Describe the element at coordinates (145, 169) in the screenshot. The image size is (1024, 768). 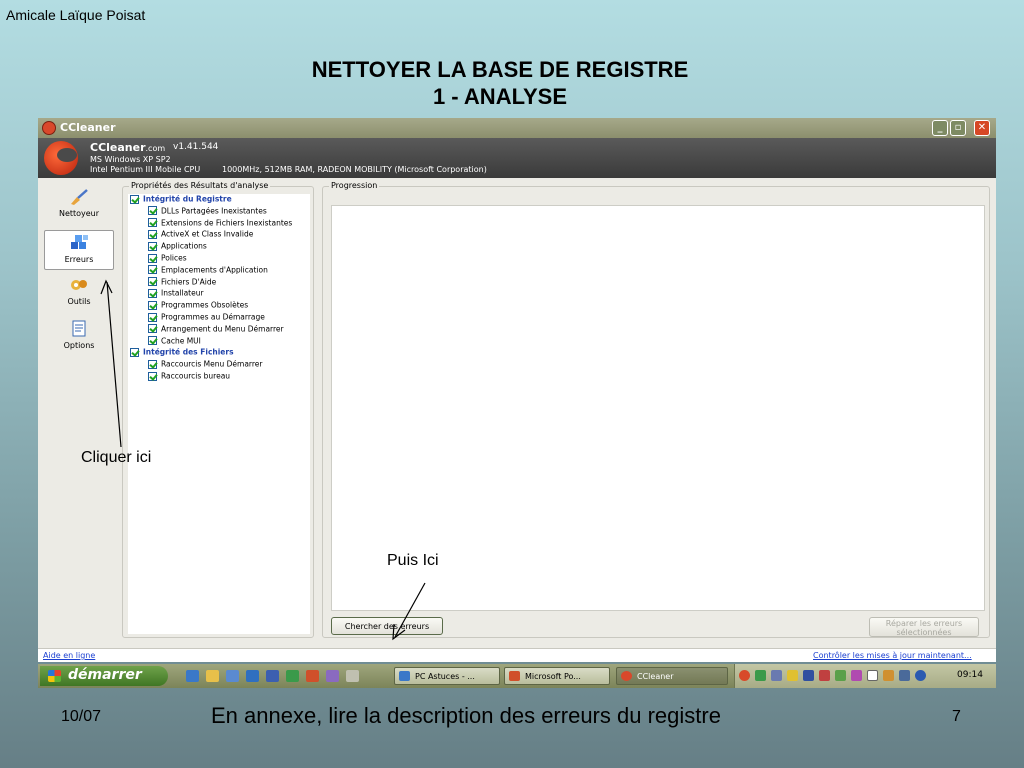
I see `app-cpu: Intel Pentium III Mobile CPU` at that location.